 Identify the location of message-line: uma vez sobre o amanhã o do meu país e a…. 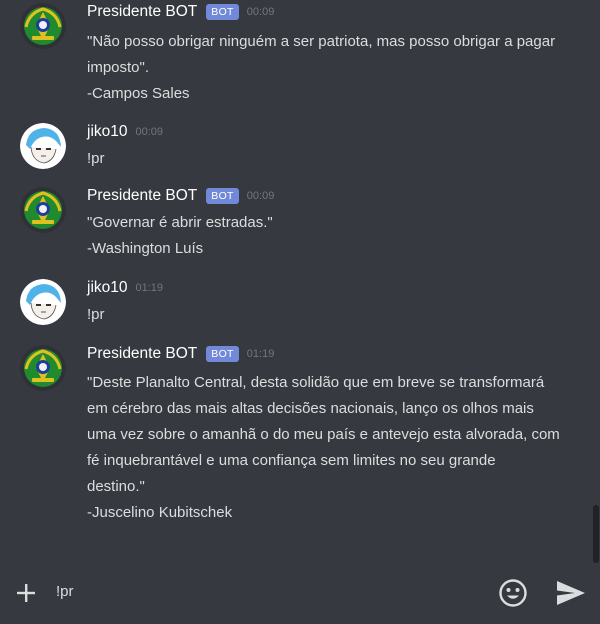
(323, 434).